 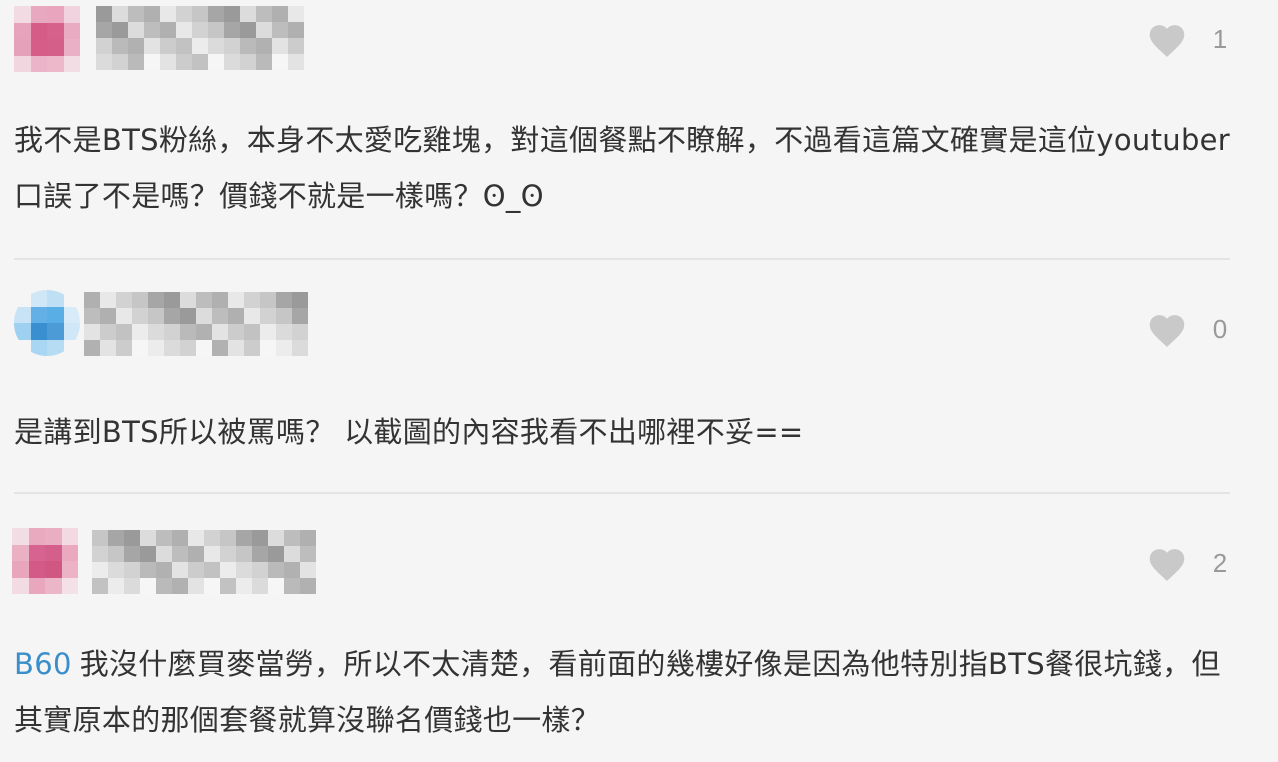 What do you see at coordinates (1220, 328) in the screenshot?
I see `like-count: 0` at bounding box center [1220, 328].